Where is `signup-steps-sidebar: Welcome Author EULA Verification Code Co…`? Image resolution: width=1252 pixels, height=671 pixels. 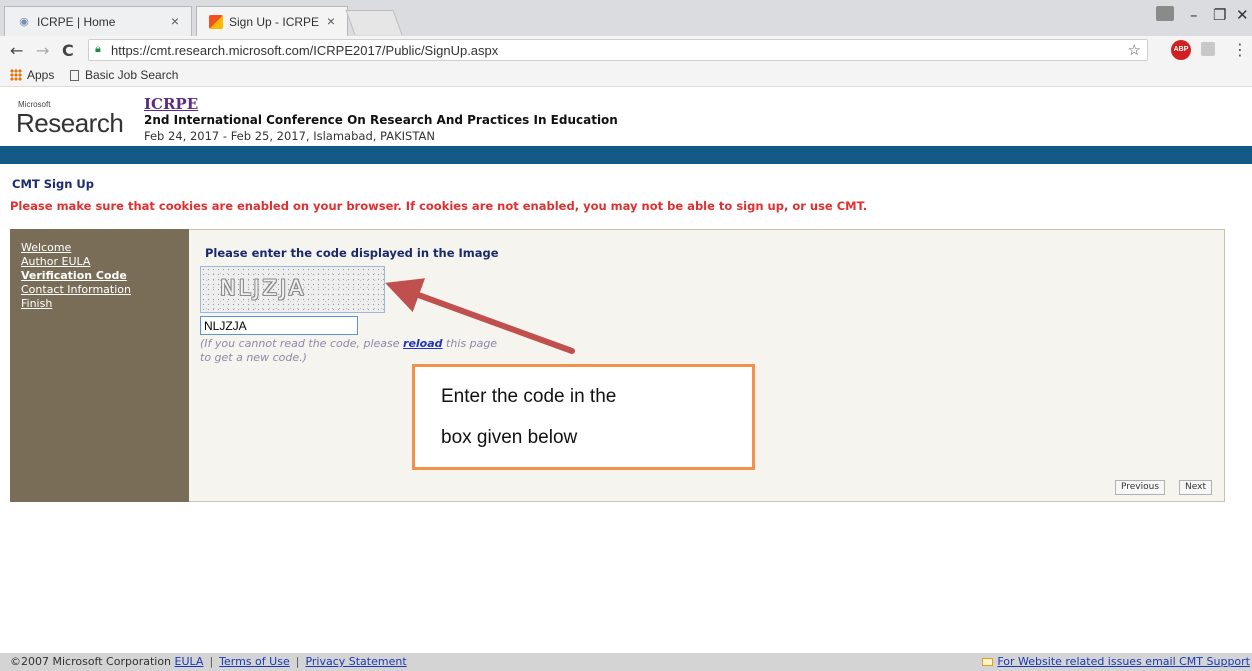 signup-steps-sidebar: Welcome Author EULA Verification Code Co… is located at coordinates (99, 365).